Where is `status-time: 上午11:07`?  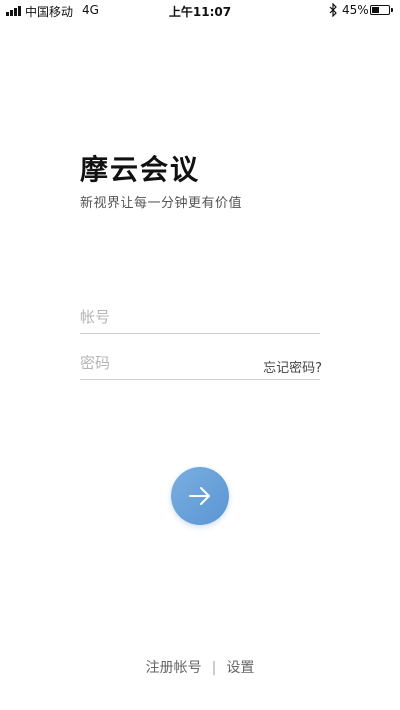 status-time: 上午11:07 is located at coordinates (200, 12).